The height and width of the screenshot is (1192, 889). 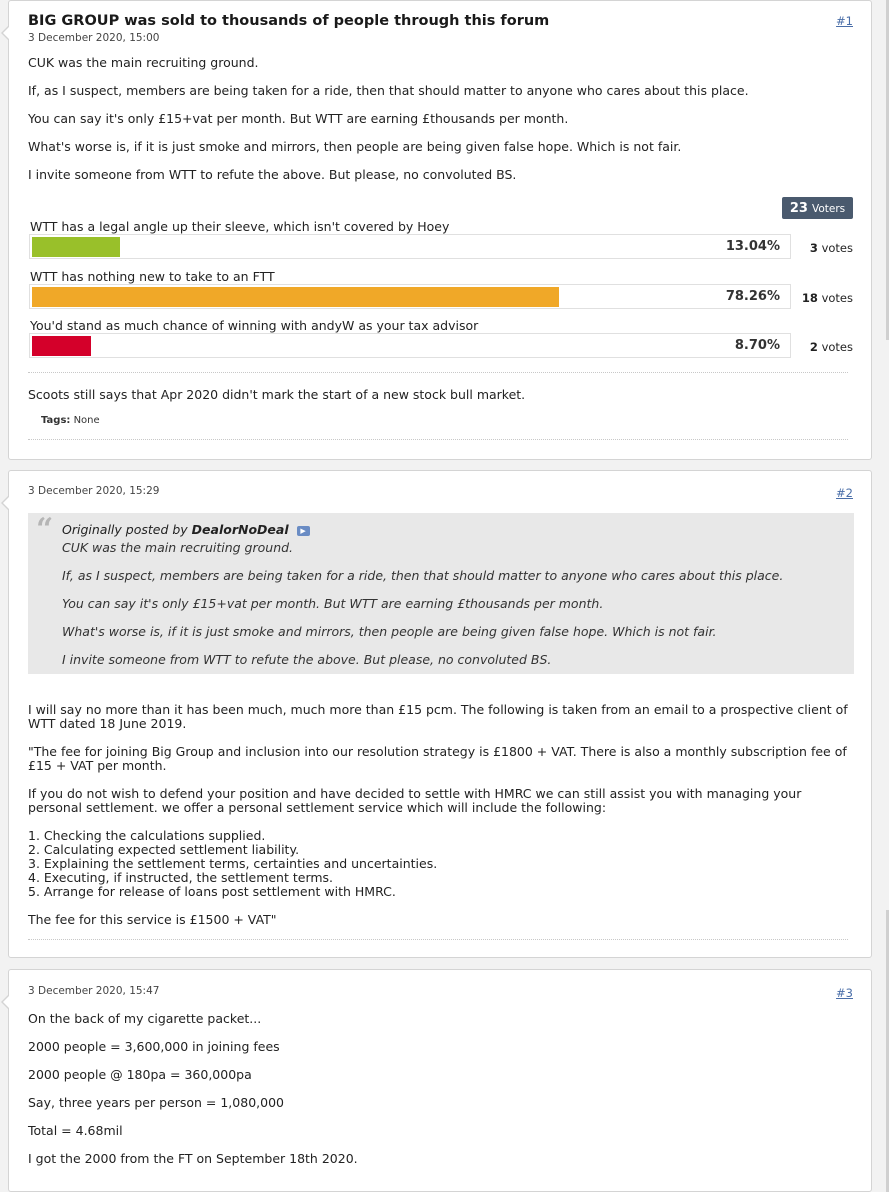 What do you see at coordinates (56, 420) in the screenshot?
I see `tags-label: Tags:` at bounding box center [56, 420].